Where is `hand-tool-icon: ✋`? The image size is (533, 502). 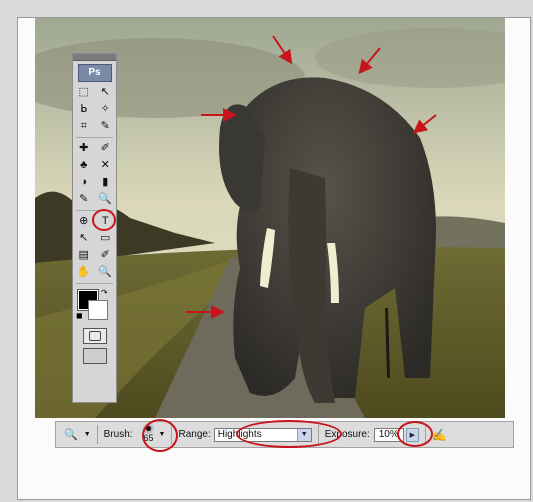 hand-tool-icon: ✋ is located at coordinates (84, 272).